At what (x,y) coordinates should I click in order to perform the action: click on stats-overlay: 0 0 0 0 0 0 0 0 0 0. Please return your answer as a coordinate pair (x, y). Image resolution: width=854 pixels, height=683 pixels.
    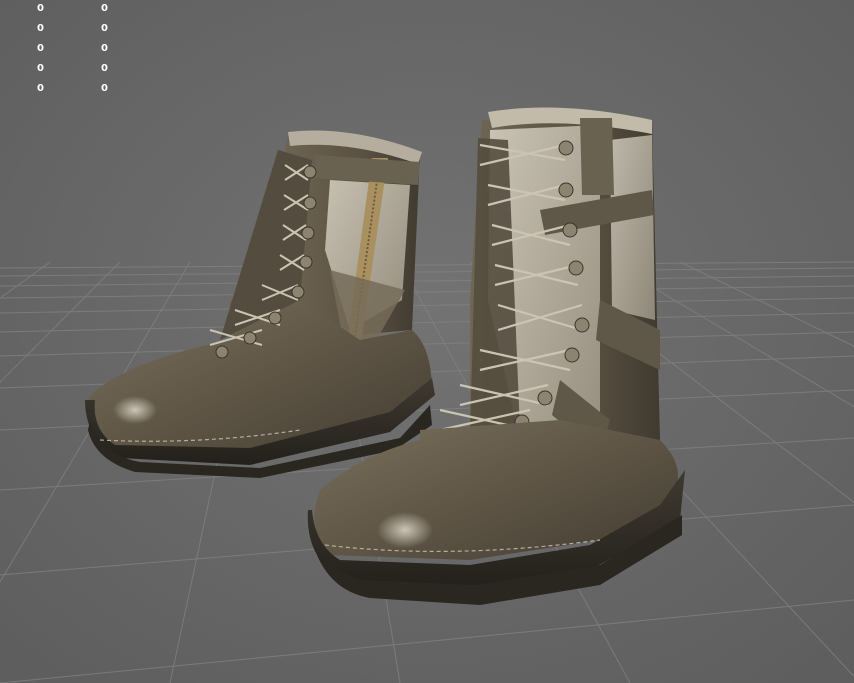
    Looking at the image, I should click on (70, 50).